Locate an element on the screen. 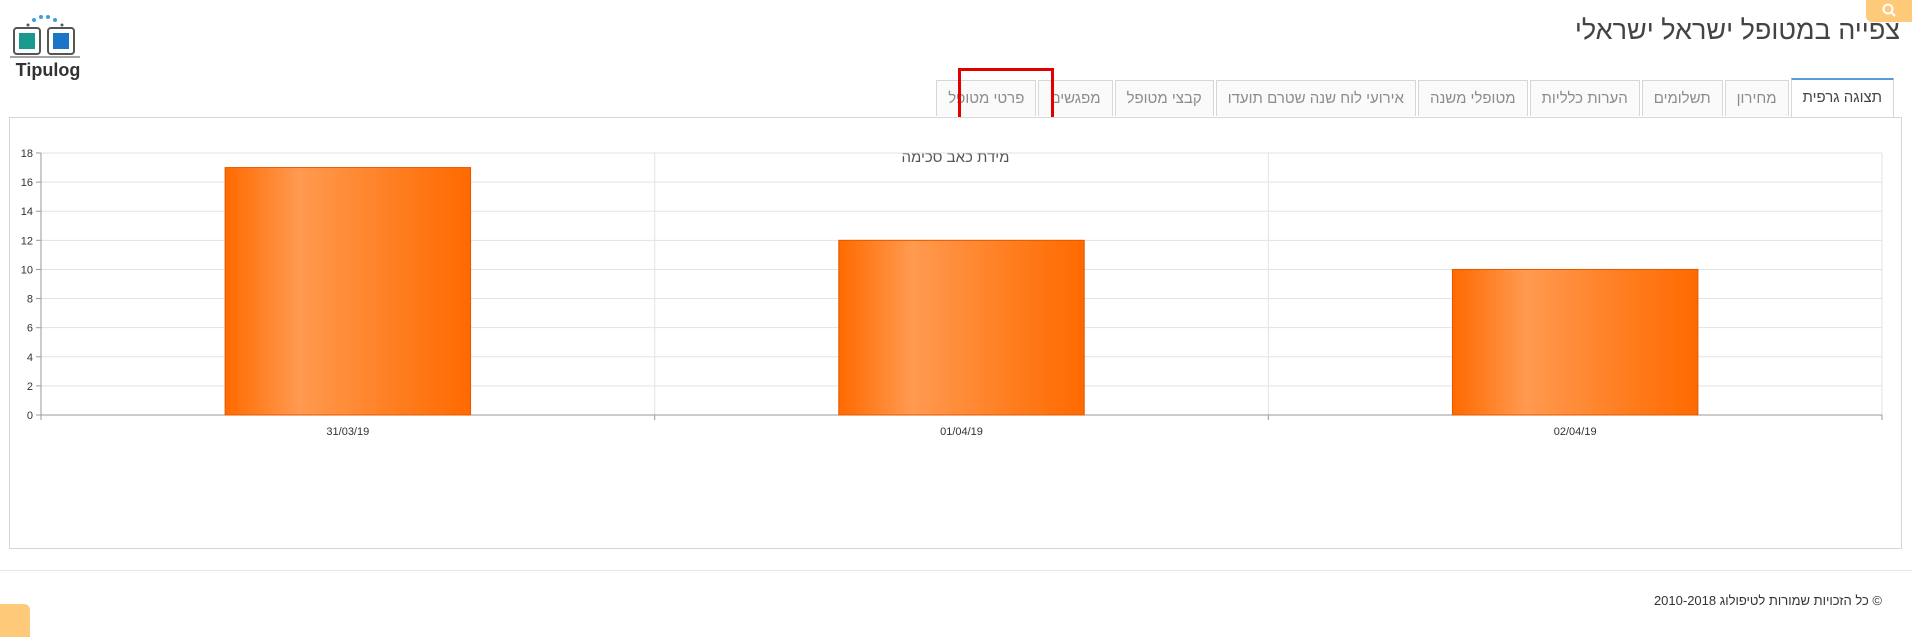 This screenshot has width=1912, height=637. y-tick-label: 10 is located at coordinates (27, 270).